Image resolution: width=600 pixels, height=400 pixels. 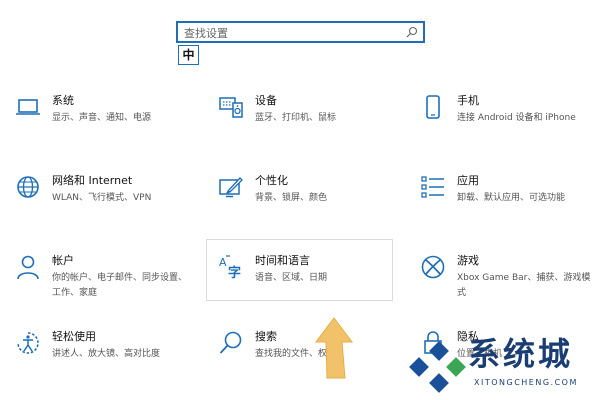 I want to click on tile-desc: WLAN、飞行模式、VPN, so click(x=102, y=198).